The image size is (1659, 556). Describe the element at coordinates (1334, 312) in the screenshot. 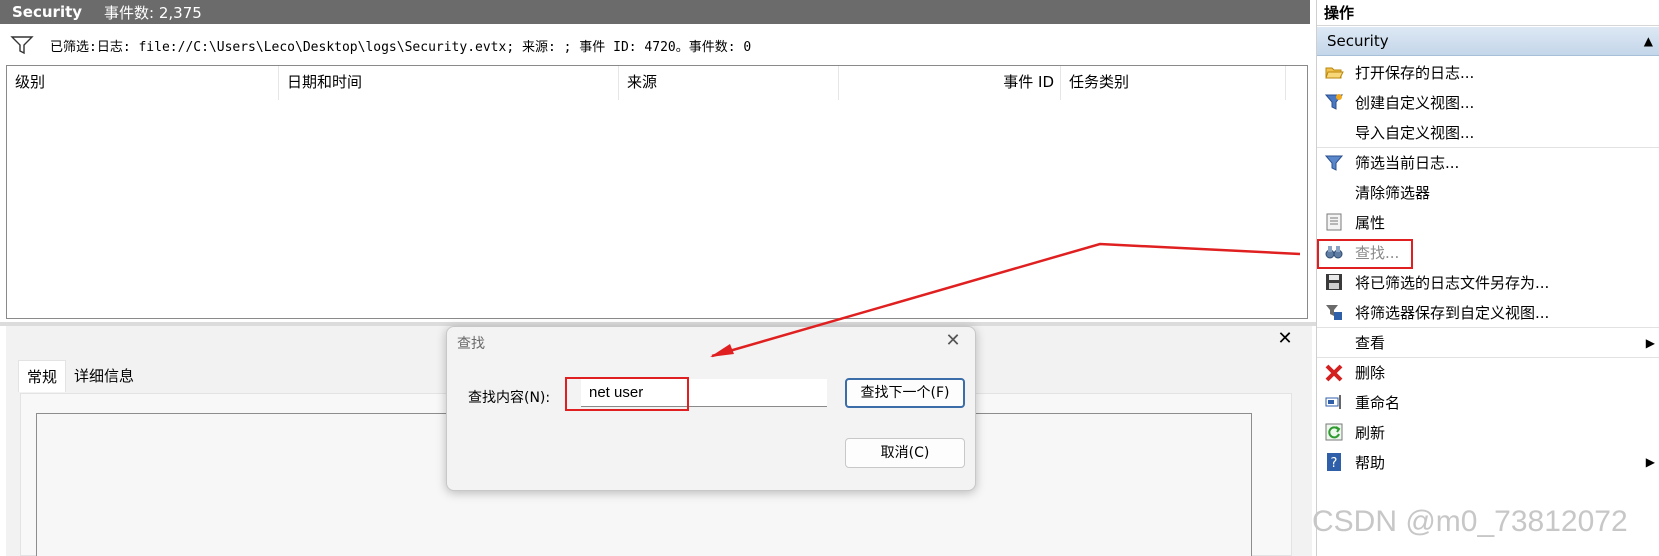

I see `save-filter-icon` at that location.